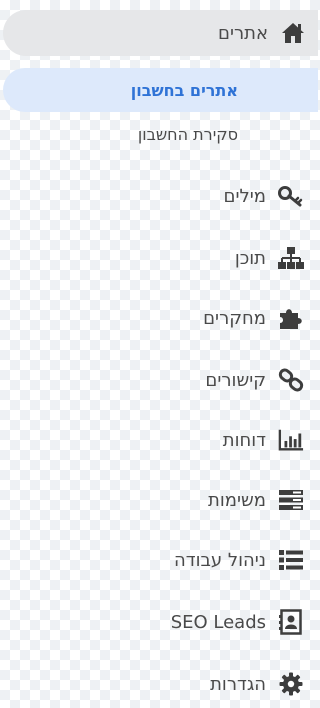 This screenshot has width=320, height=708. I want to click on sidebar-item-research: מחקרים, so click(159, 318).